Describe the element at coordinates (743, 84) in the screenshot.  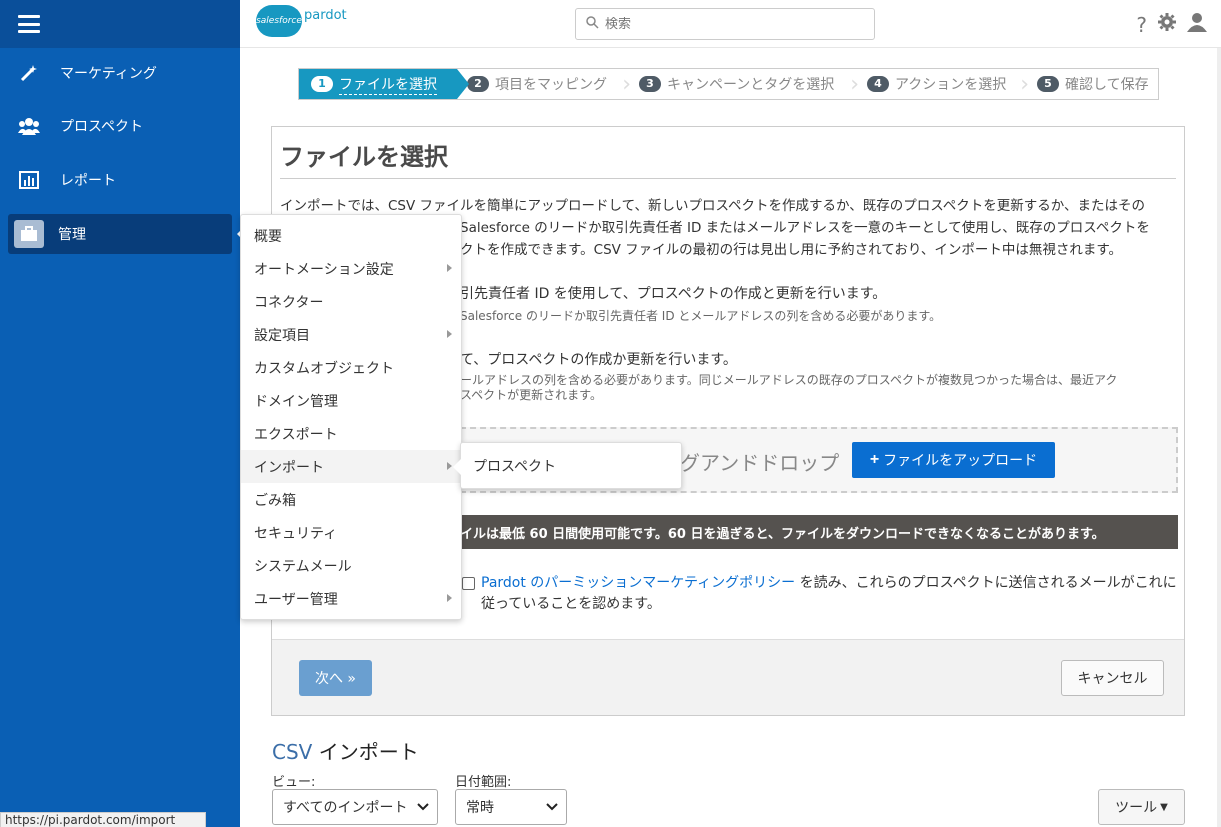
I see `wizard-step-3: 3 キャンペーンとタグを選択 ›` at that location.